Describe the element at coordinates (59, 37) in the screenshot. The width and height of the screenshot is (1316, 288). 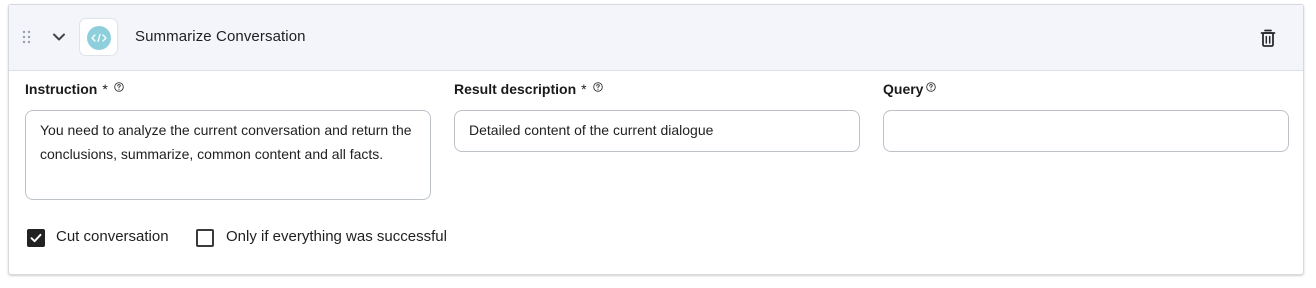
I see `chevron-down-icon` at that location.